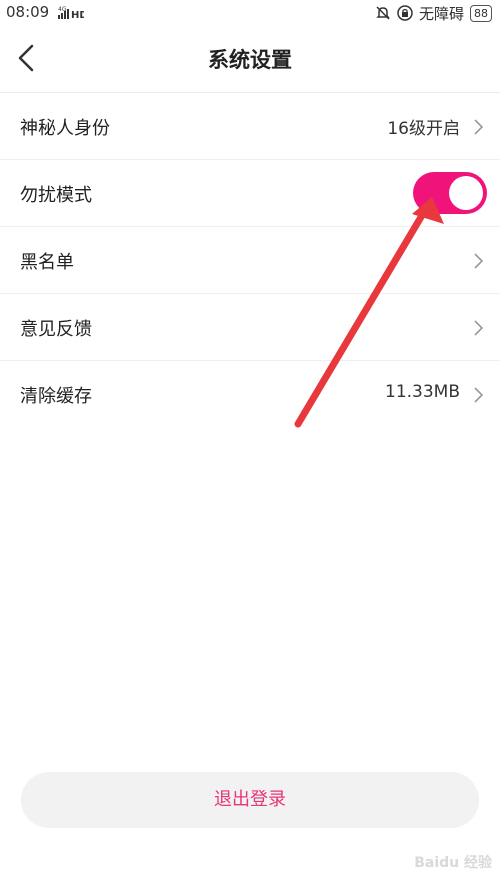 Image resolution: width=500 pixels, height=889 pixels. I want to click on setting-label: 黑名单, so click(47, 262).